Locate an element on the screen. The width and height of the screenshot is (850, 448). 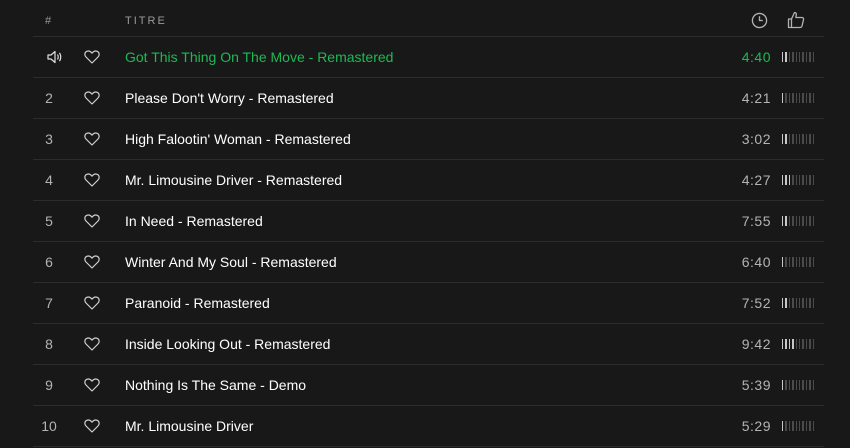
column-header-title: TITRE is located at coordinates (146, 21).